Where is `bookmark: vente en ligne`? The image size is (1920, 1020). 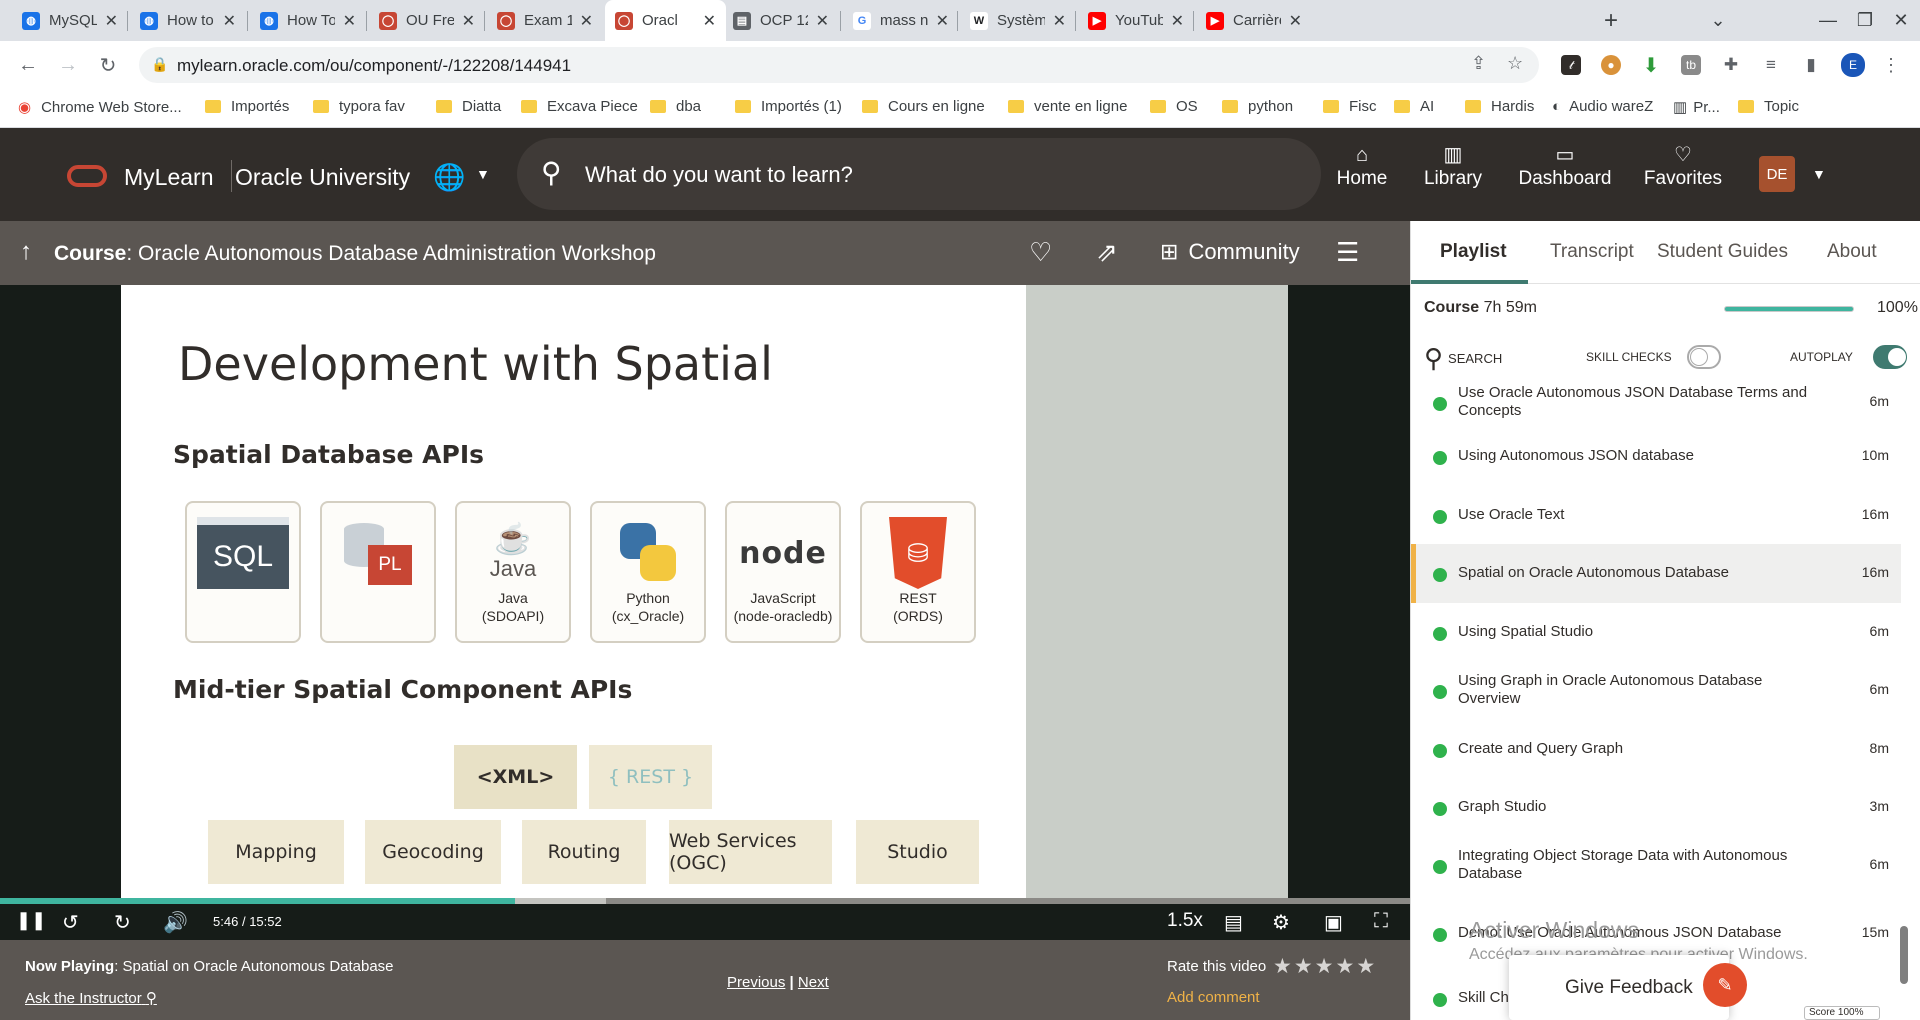
bookmark: vente en ligne is located at coordinates (1067, 106).